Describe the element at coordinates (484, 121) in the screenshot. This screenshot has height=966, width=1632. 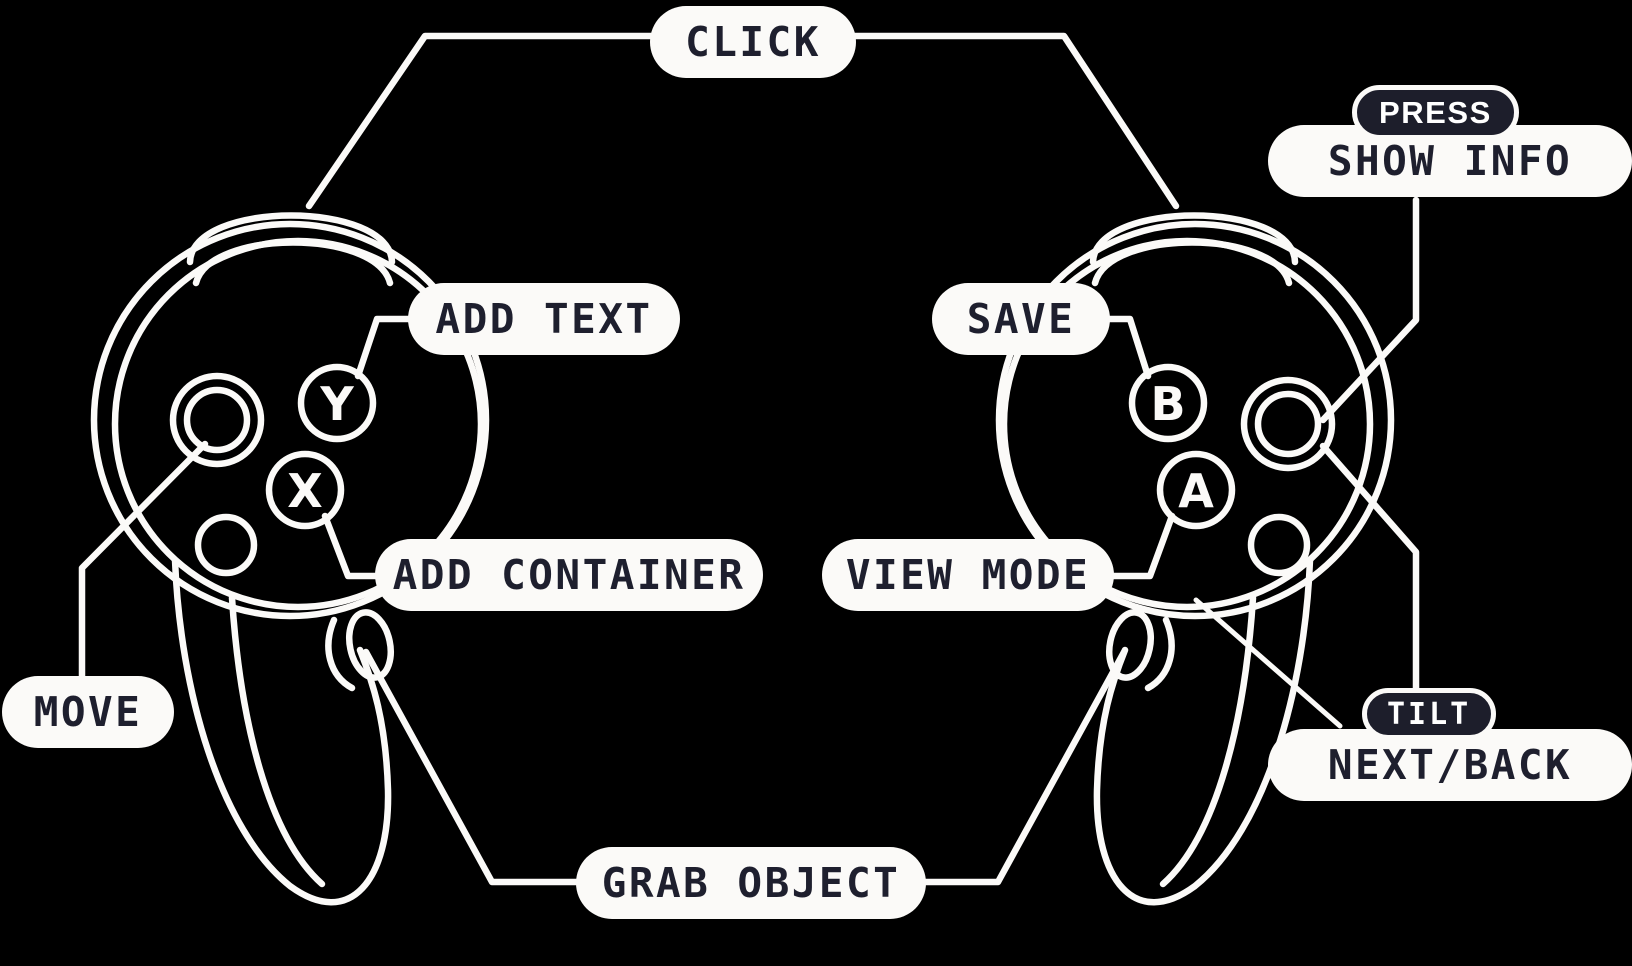
I see `connector-click-left` at that location.